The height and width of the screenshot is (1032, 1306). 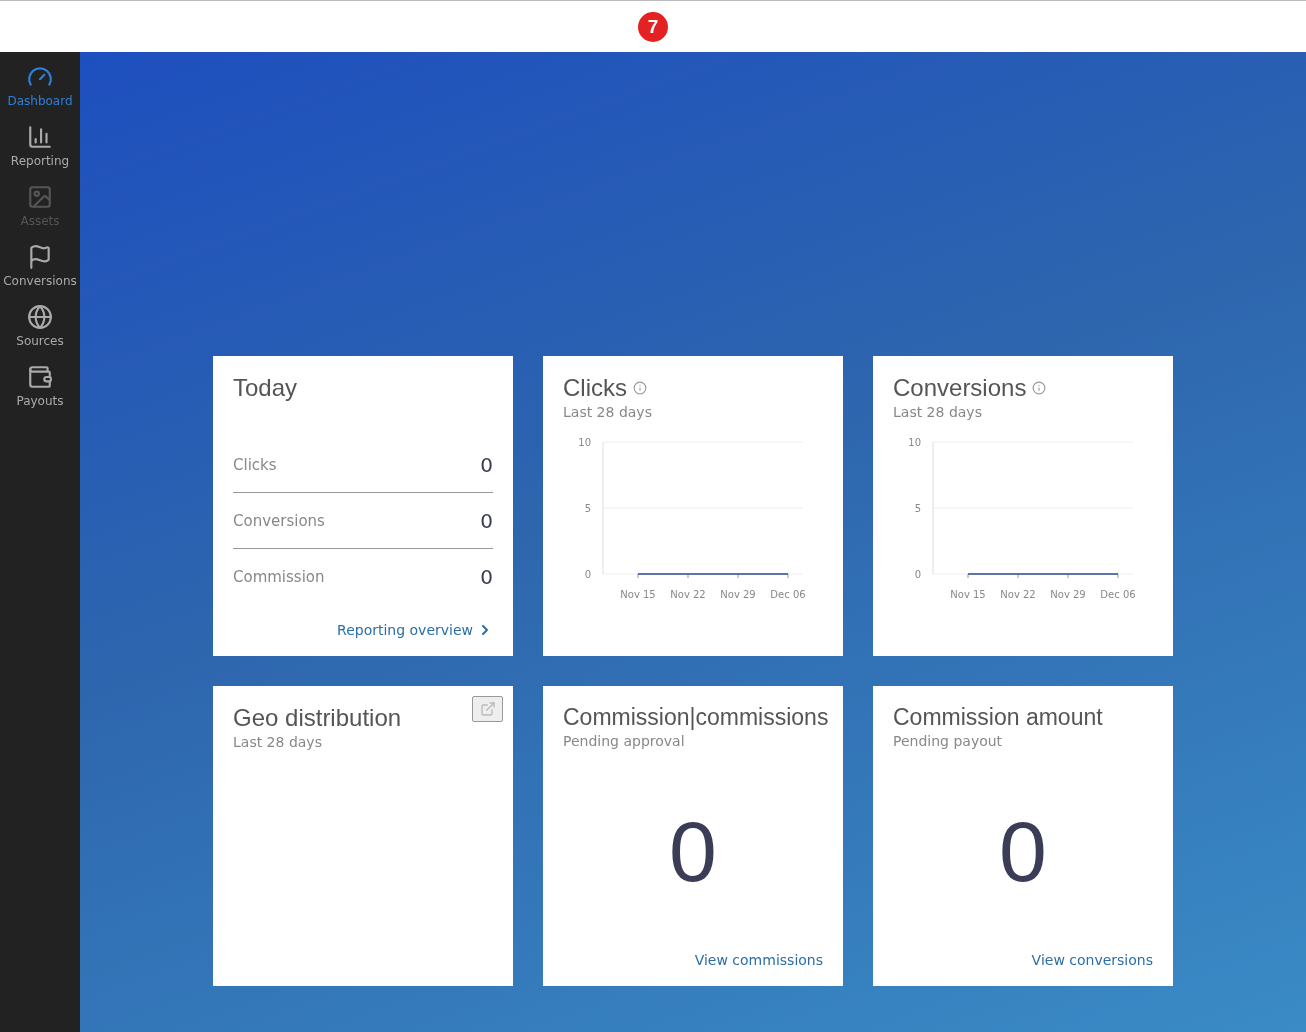 I want to click on card-subtitle: Pending payout, so click(x=948, y=741).